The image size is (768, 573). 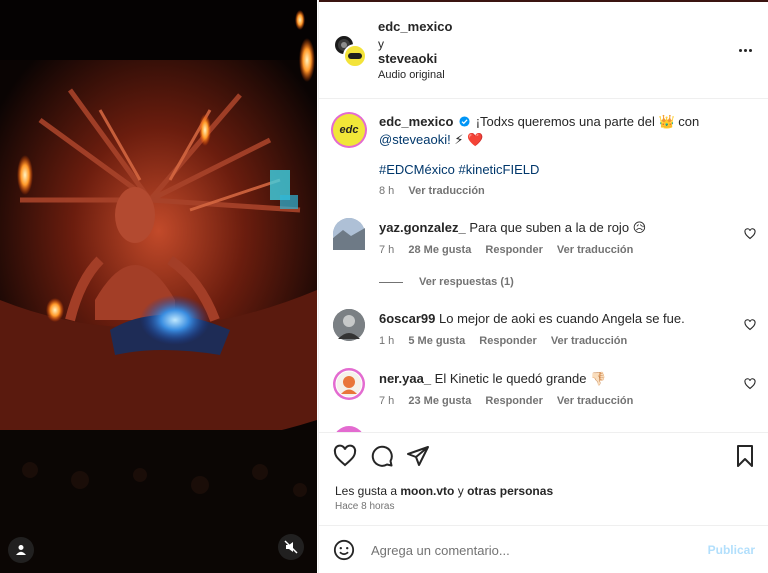 What do you see at coordinates (466, 282) in the screenshot?
I see `view-replies-button: Ver respuestas (1)` at bounding box center [466, 282].